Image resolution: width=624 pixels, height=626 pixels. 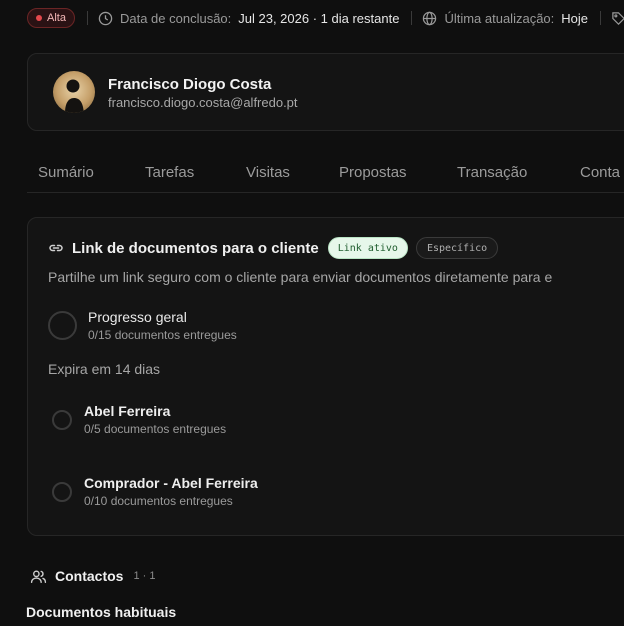 What do you see at coordinates (499, 18) in the screenshot?
I see `updated-label: Última atualização:` at bounding box center [499, 18].